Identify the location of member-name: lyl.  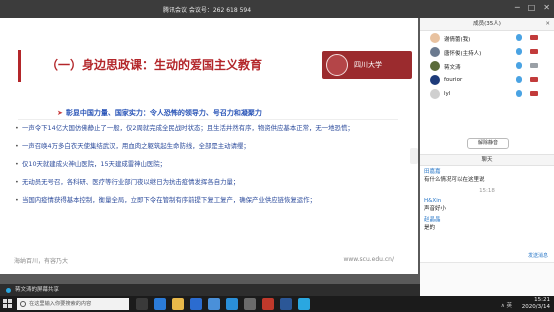
(447, 94).